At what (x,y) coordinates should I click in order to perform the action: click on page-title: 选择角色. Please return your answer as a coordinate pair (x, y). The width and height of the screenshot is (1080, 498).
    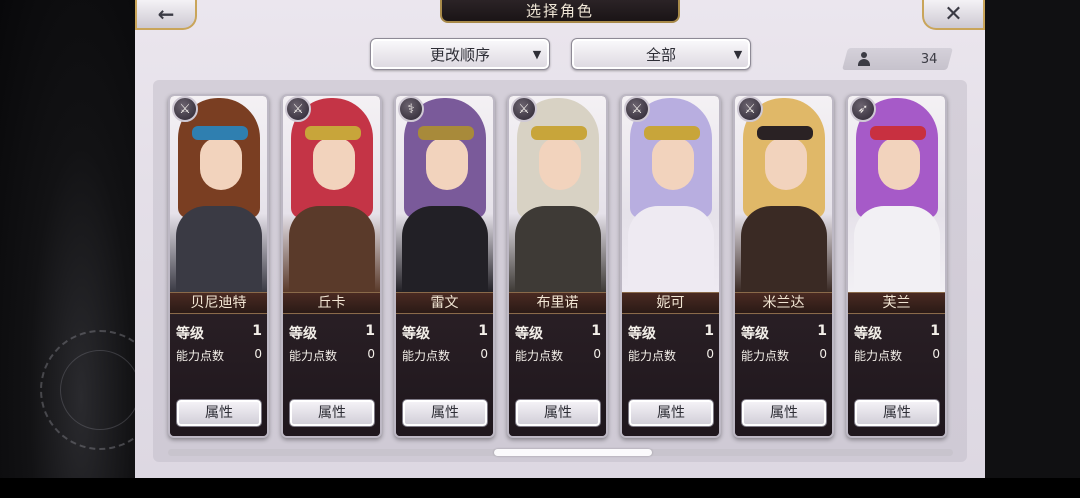
    Looking at the image, I should click on (559, 11).